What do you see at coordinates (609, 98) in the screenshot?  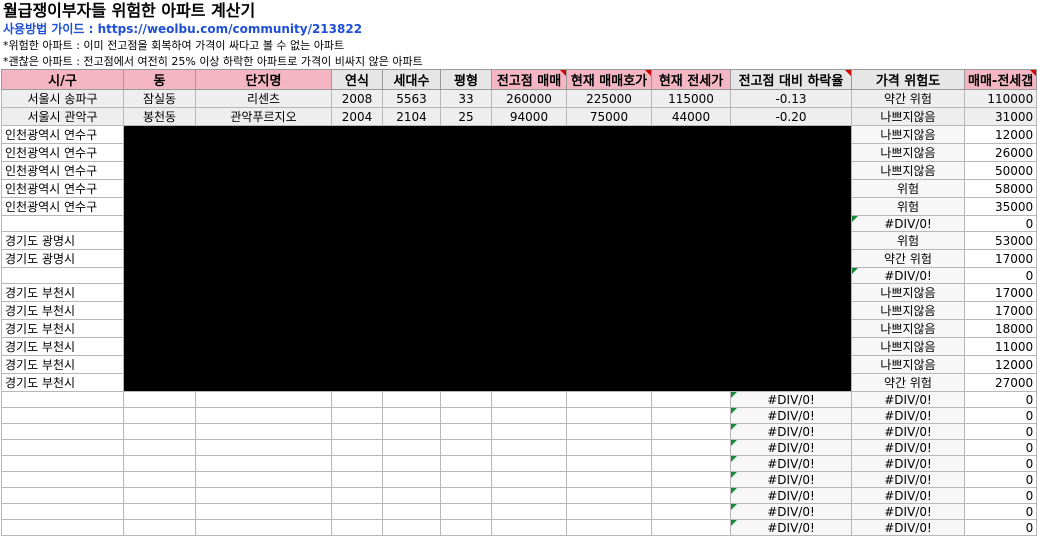 I see `cell-current: 225000` at bounding box center [609, 98].